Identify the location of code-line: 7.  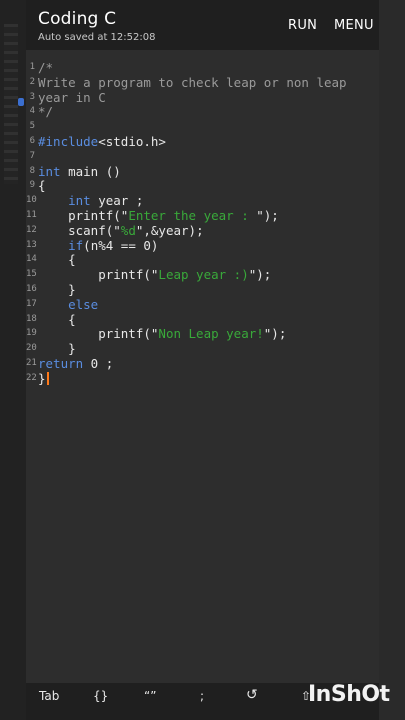
(202, 156).